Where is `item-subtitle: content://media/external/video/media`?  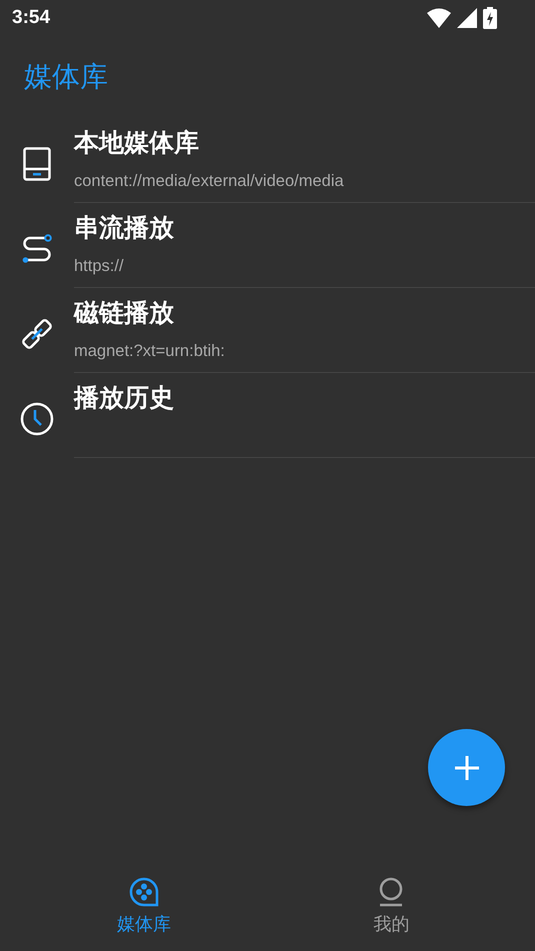 item-subtitle: content://media/external/video/media is located at coordinates (209, 181).